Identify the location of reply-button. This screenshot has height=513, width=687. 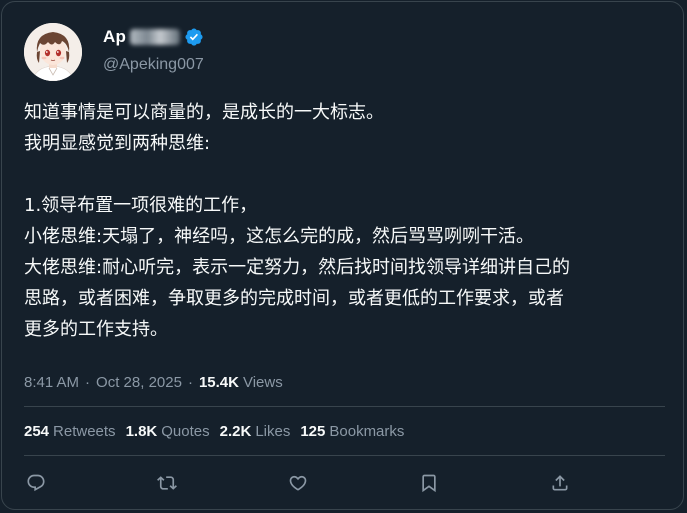
(36, 483).